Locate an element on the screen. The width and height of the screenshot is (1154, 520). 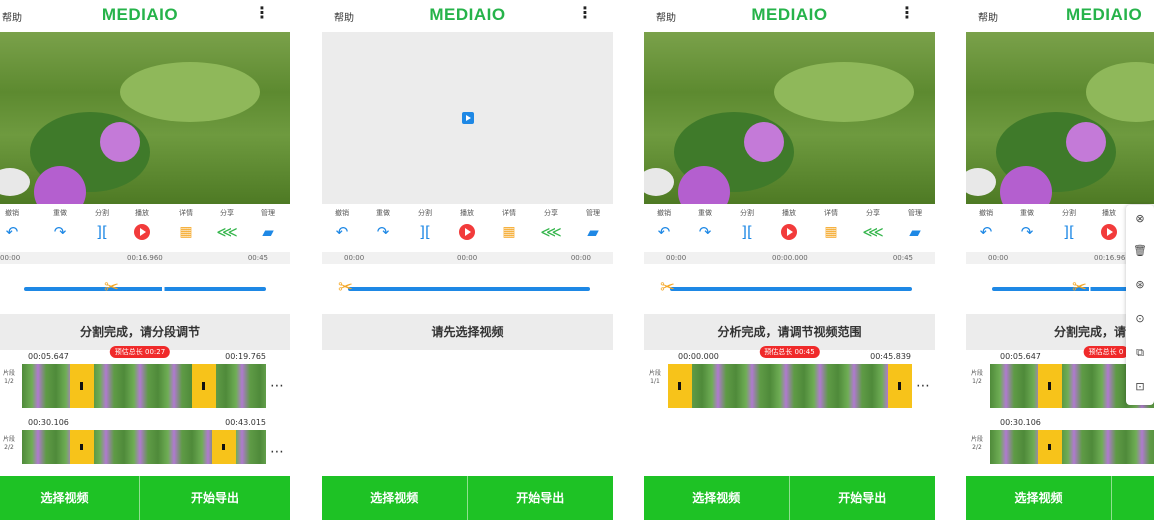
play-icon is located at coordinates (467, 232).